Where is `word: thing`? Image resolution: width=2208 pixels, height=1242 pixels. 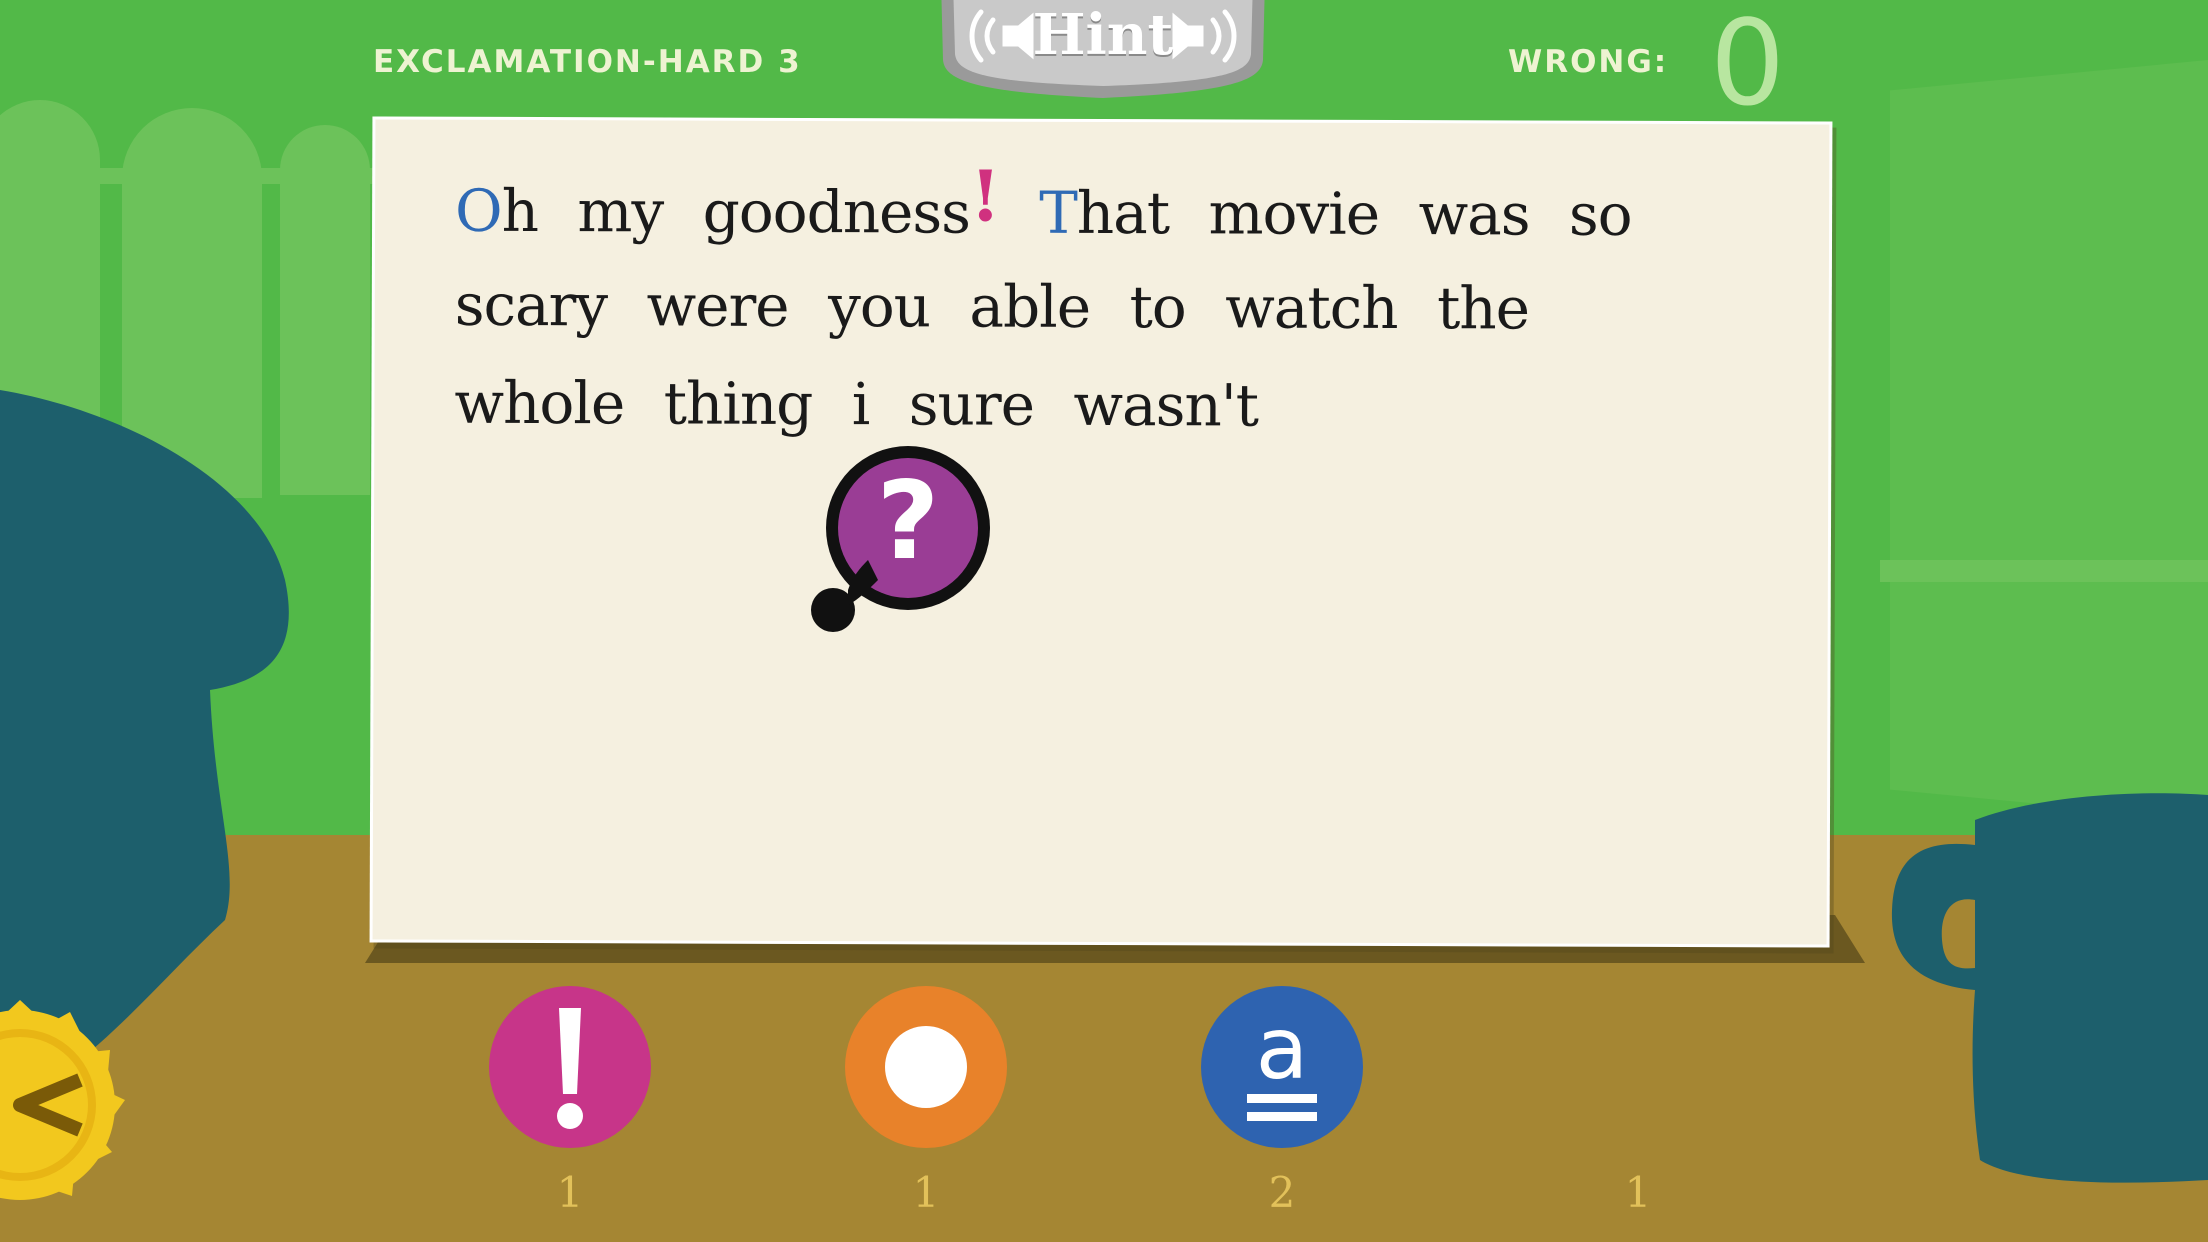
word: thing is located at coordinates (738, 403).